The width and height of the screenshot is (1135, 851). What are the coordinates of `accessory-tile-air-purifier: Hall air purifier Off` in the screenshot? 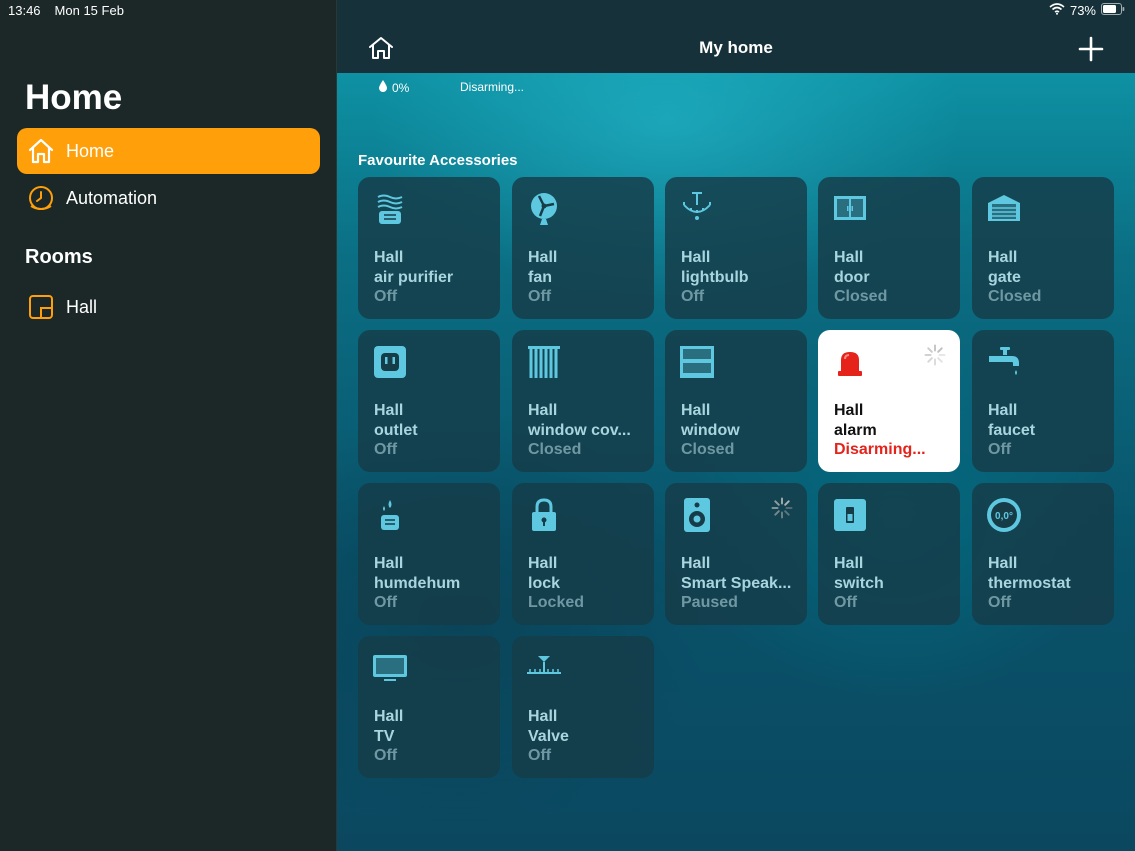 It's located at (429, 248).